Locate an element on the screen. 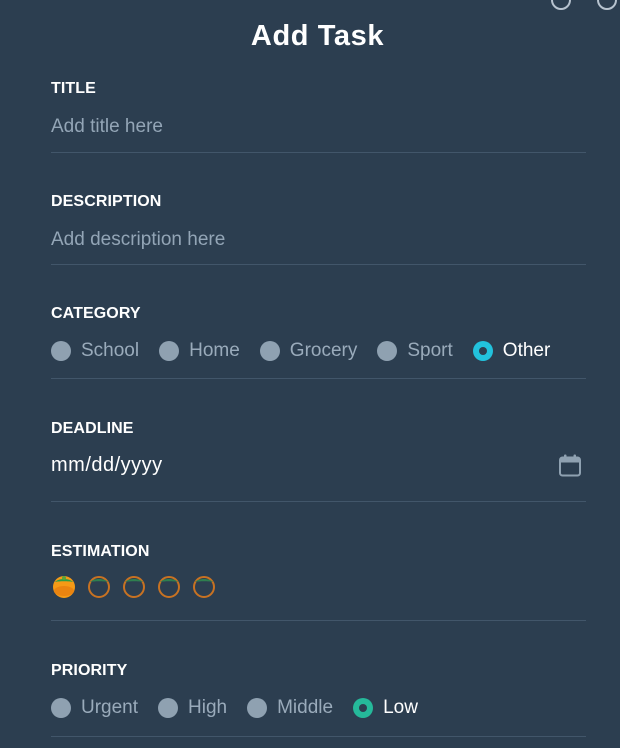 The image size is (620, 748). priority-option-label: High is located at coordinates (208, 707).